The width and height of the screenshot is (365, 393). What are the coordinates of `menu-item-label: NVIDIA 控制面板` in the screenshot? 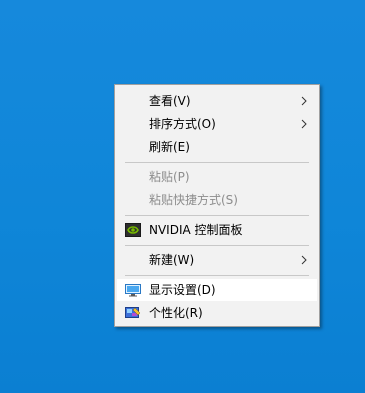 It's located at (196, 230).